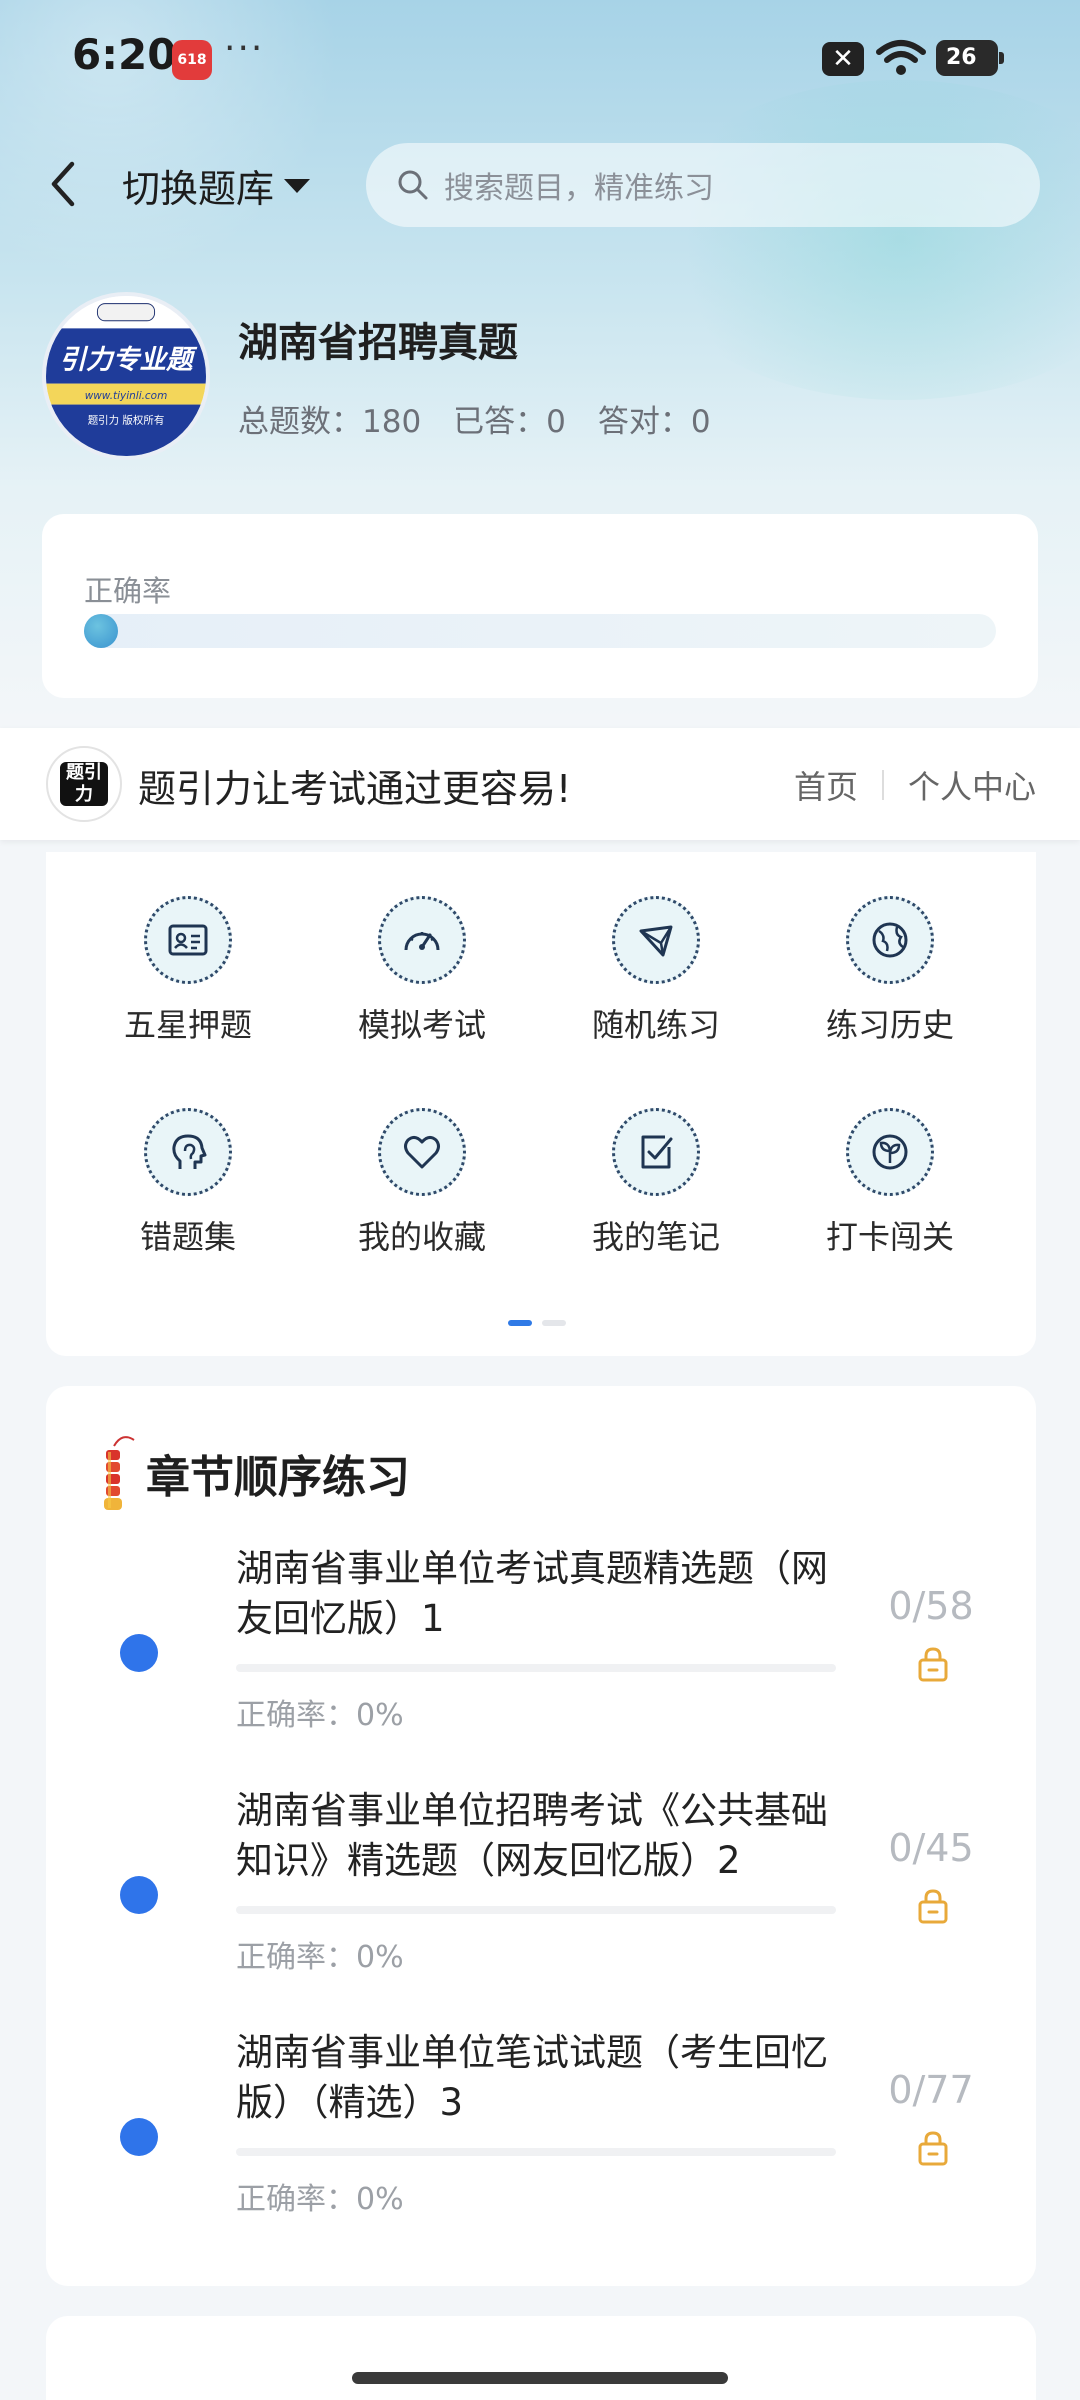 This screenshot has width=1080, height=2400. What do you see at coordinates (826, 785) in the screenshot?
I see `home-link: 首页` at bounding box center [826, 785].